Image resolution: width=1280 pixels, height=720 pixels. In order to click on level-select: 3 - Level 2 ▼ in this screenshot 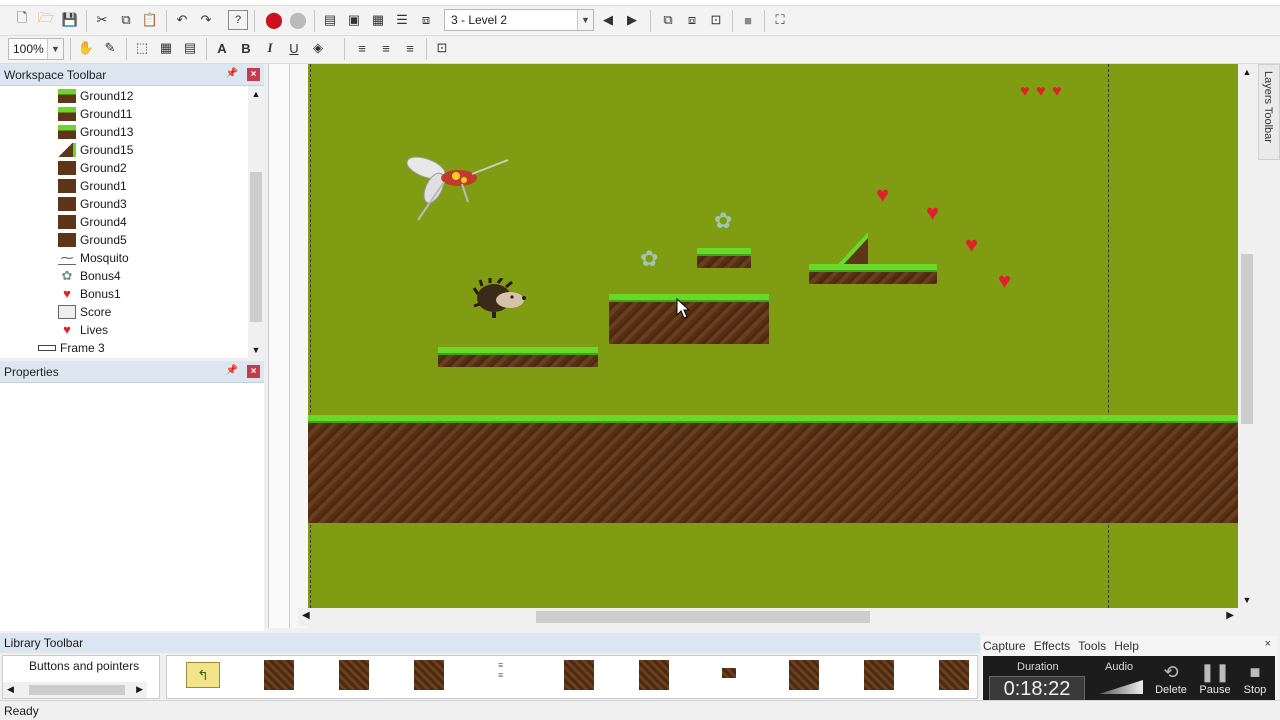, I will do `click(519, 20)`.